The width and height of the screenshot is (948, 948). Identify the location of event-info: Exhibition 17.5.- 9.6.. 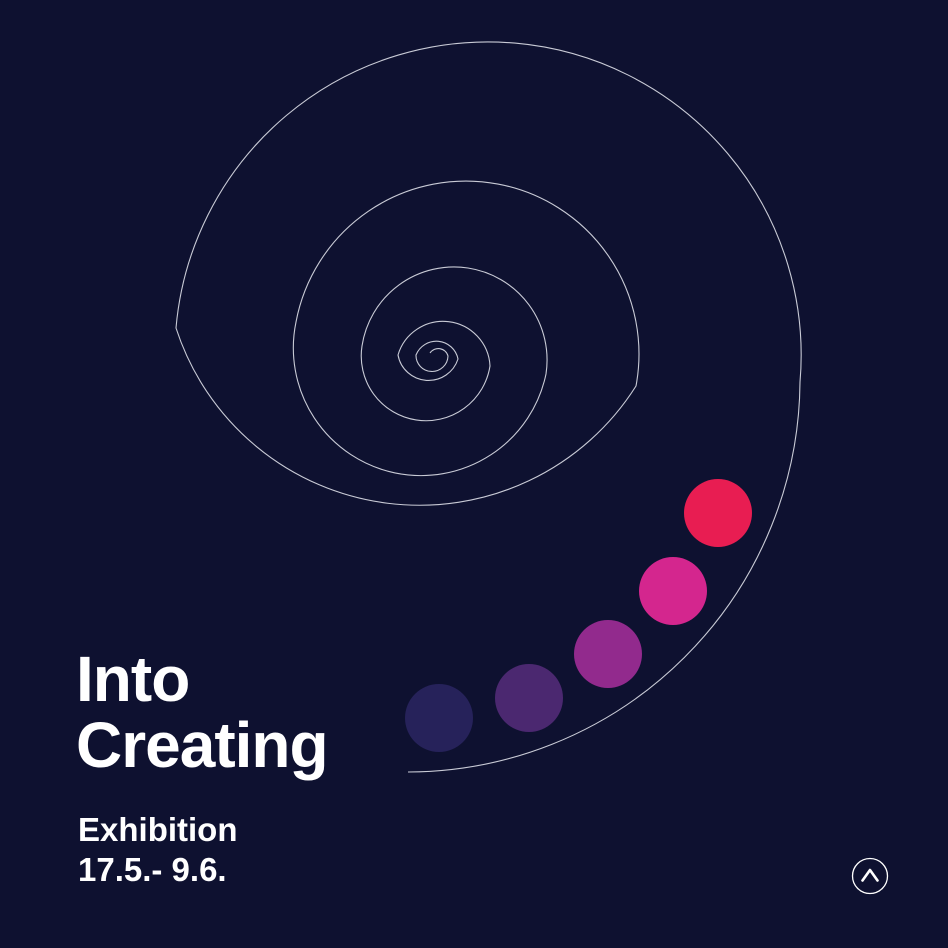
(158, 850).